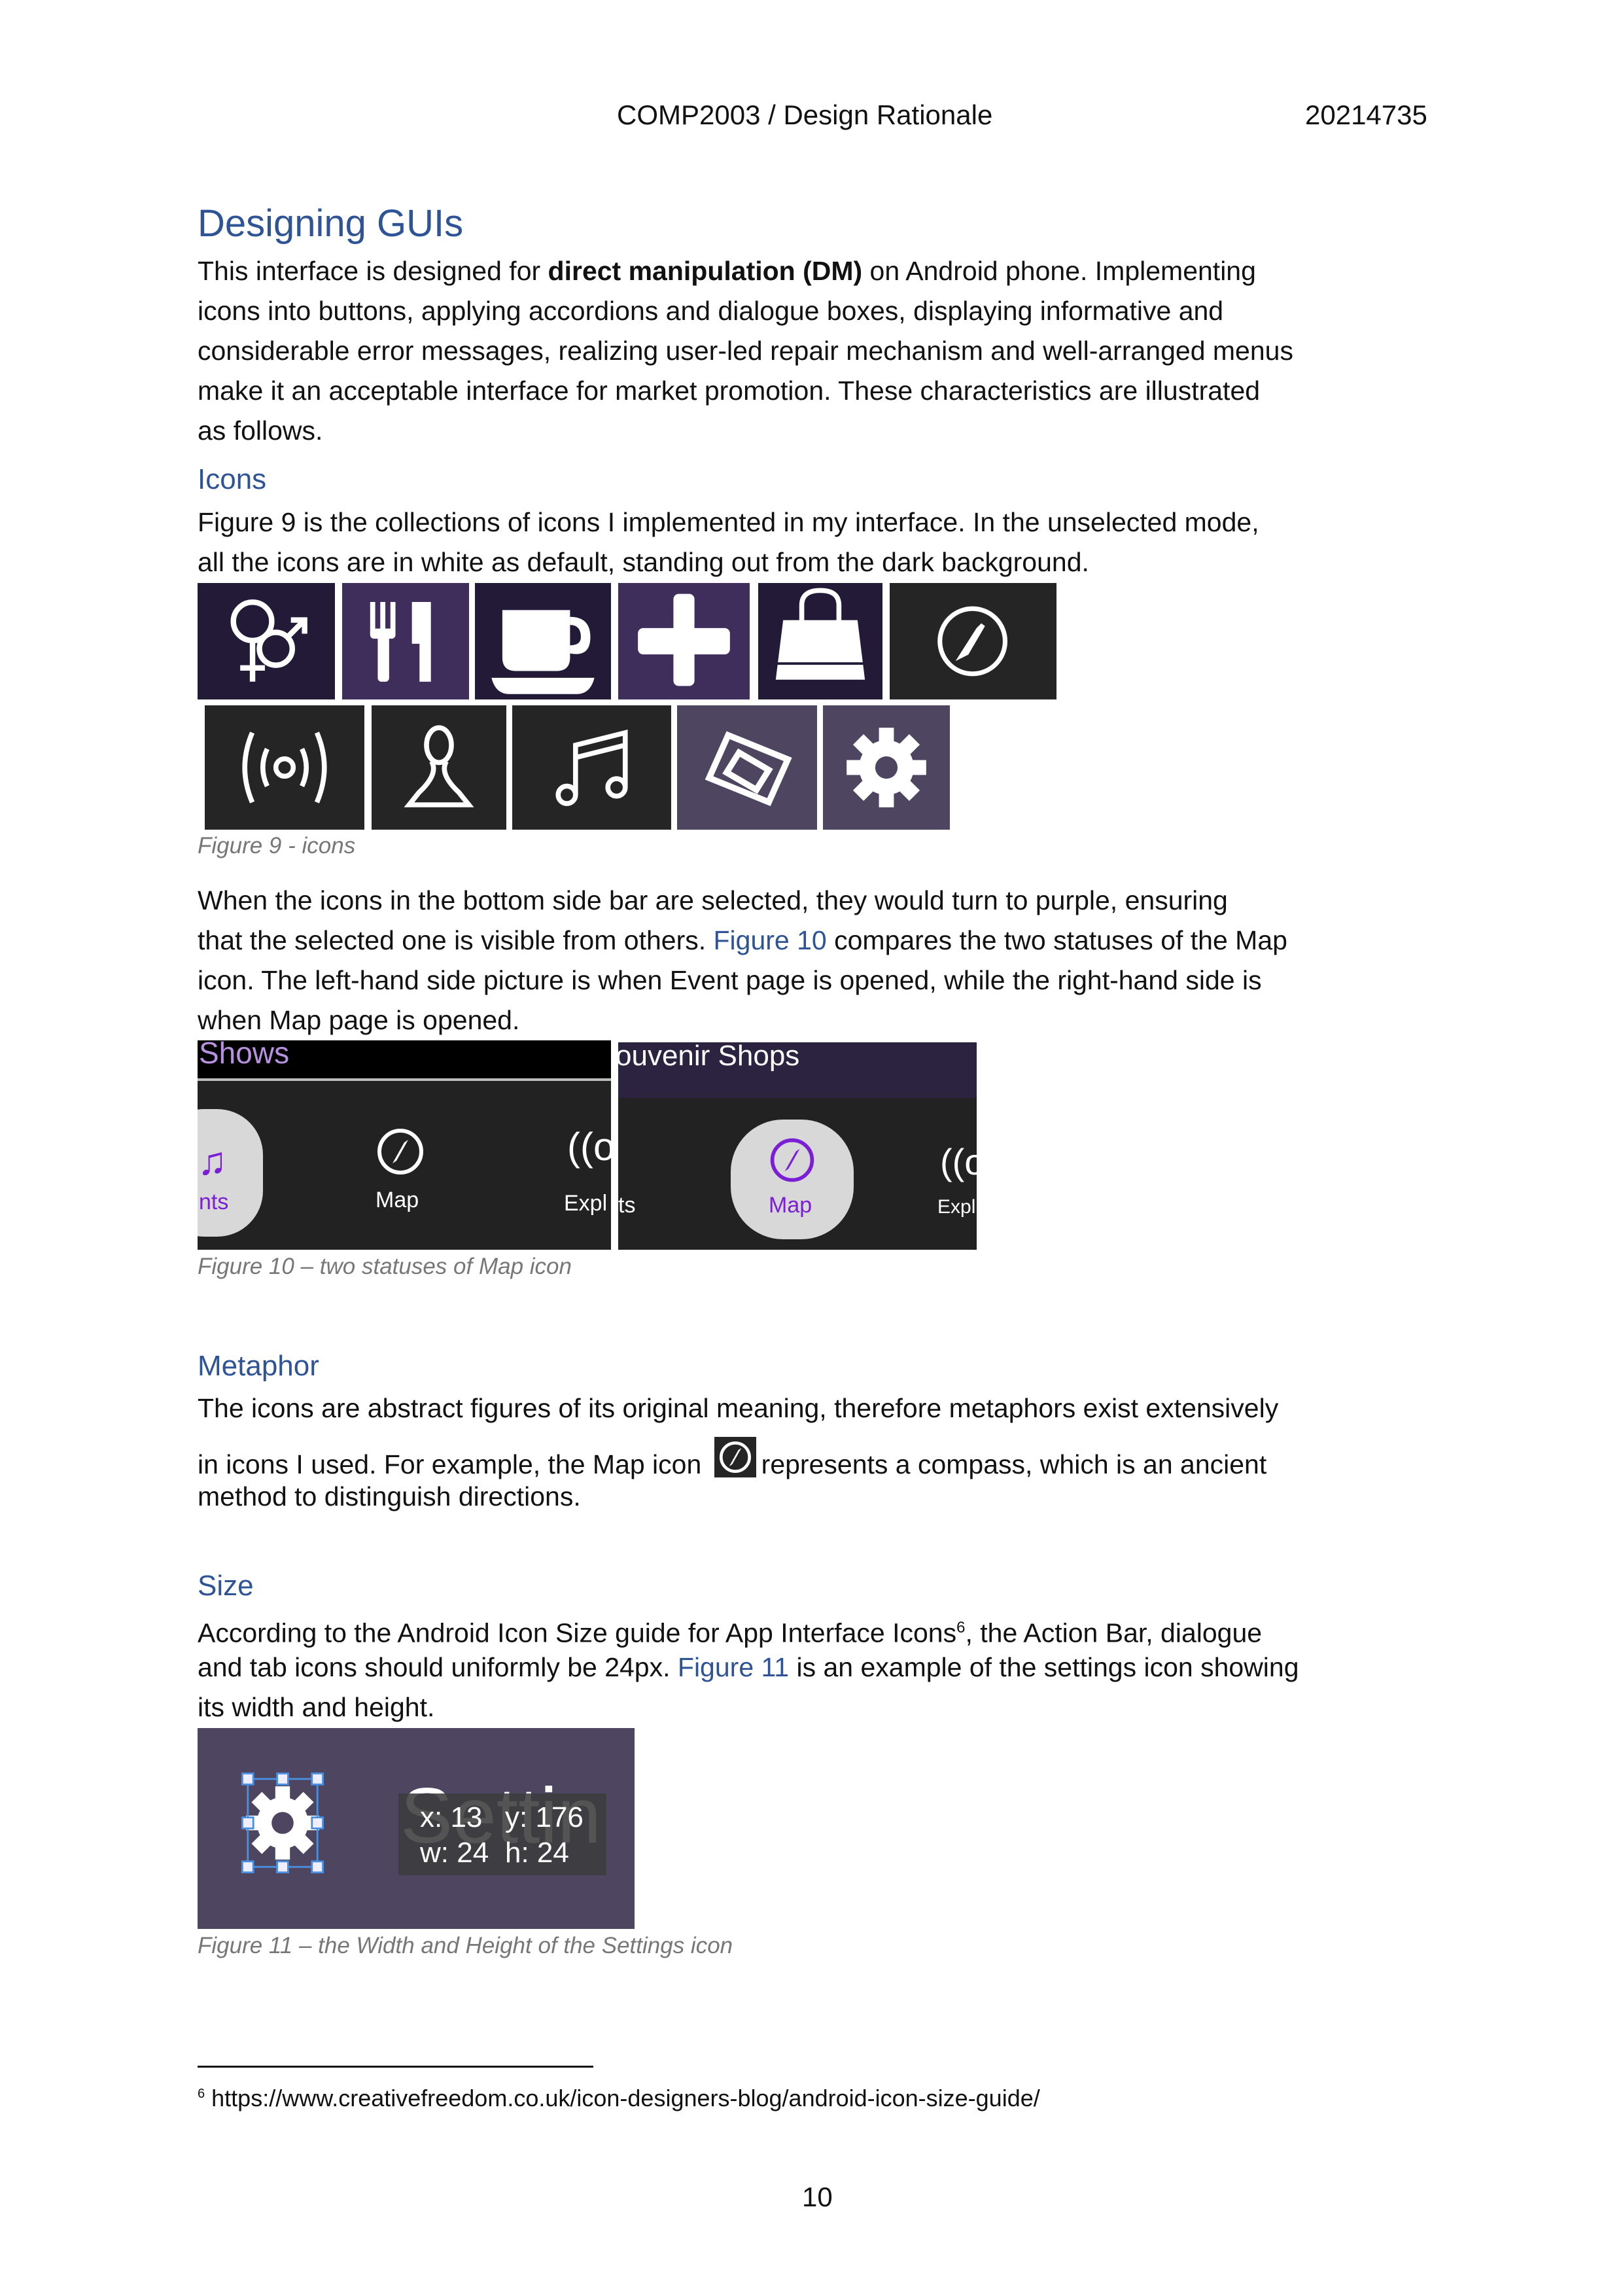  Describe the element at coordinates (233, 479) in the screenshot. I see `subheading-icons: Icons` at that location.